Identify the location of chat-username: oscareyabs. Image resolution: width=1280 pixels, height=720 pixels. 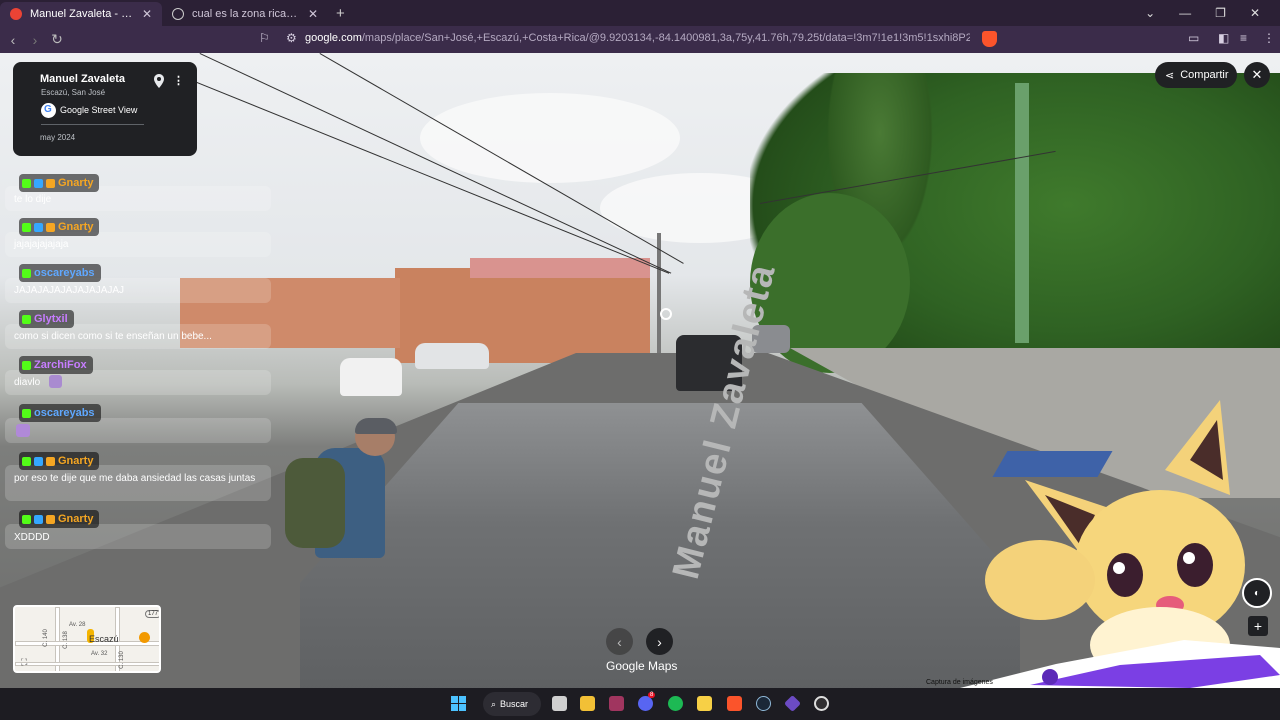
(60, 273).